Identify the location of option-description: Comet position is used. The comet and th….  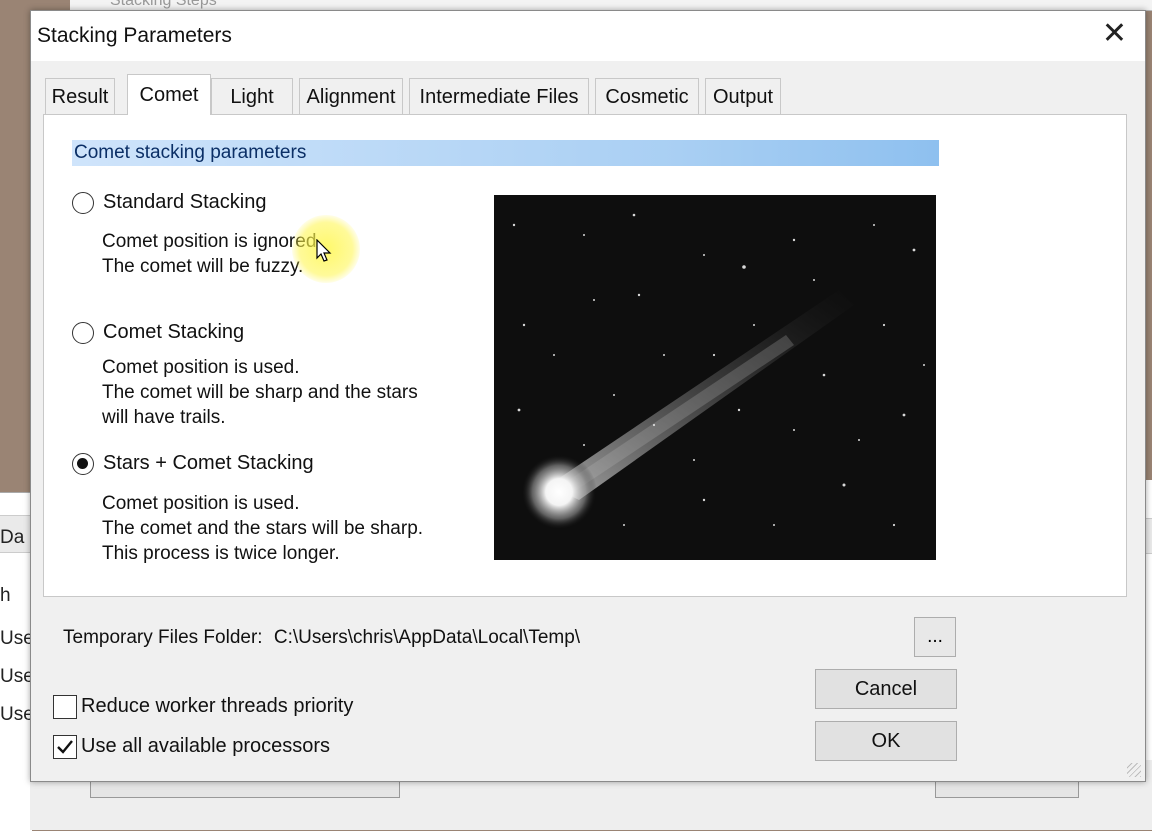
(262, 528).